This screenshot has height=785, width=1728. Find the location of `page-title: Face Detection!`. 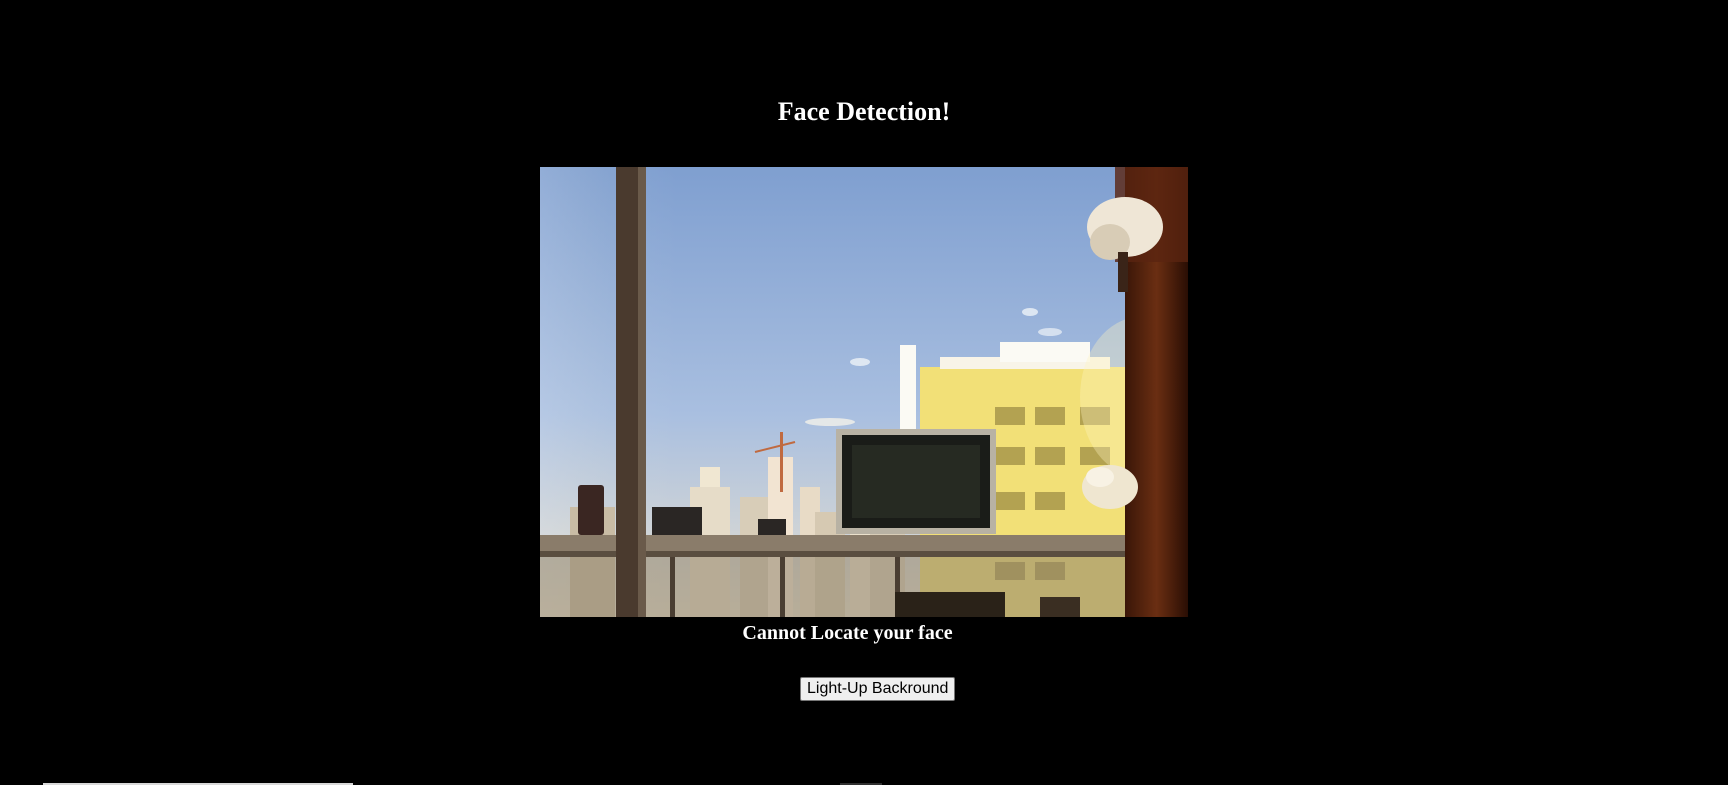

page-title: Face Detection! is located at coordinates (864, 111).